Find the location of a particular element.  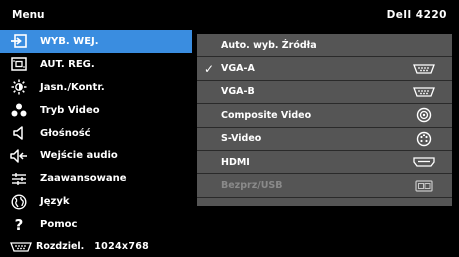

help-icon: ? is located at coordinates (19, 224).